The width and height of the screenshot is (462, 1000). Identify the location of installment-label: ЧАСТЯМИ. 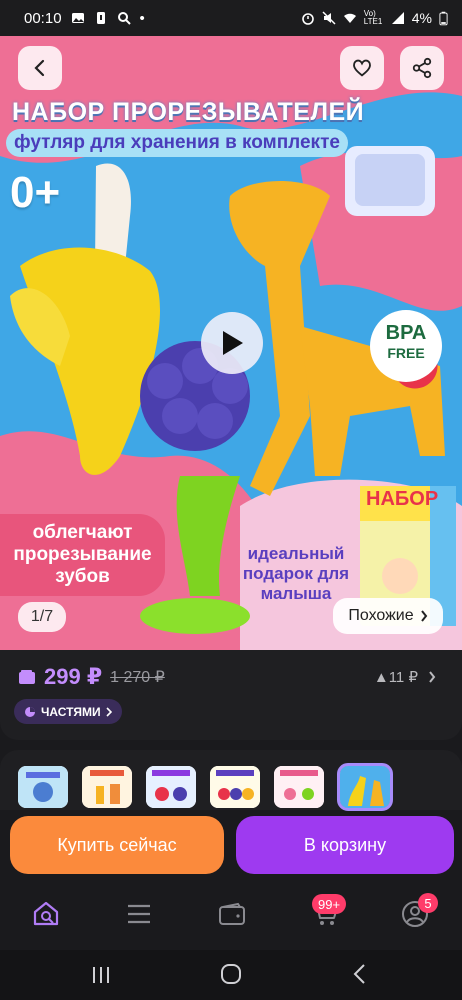
(71, 711).